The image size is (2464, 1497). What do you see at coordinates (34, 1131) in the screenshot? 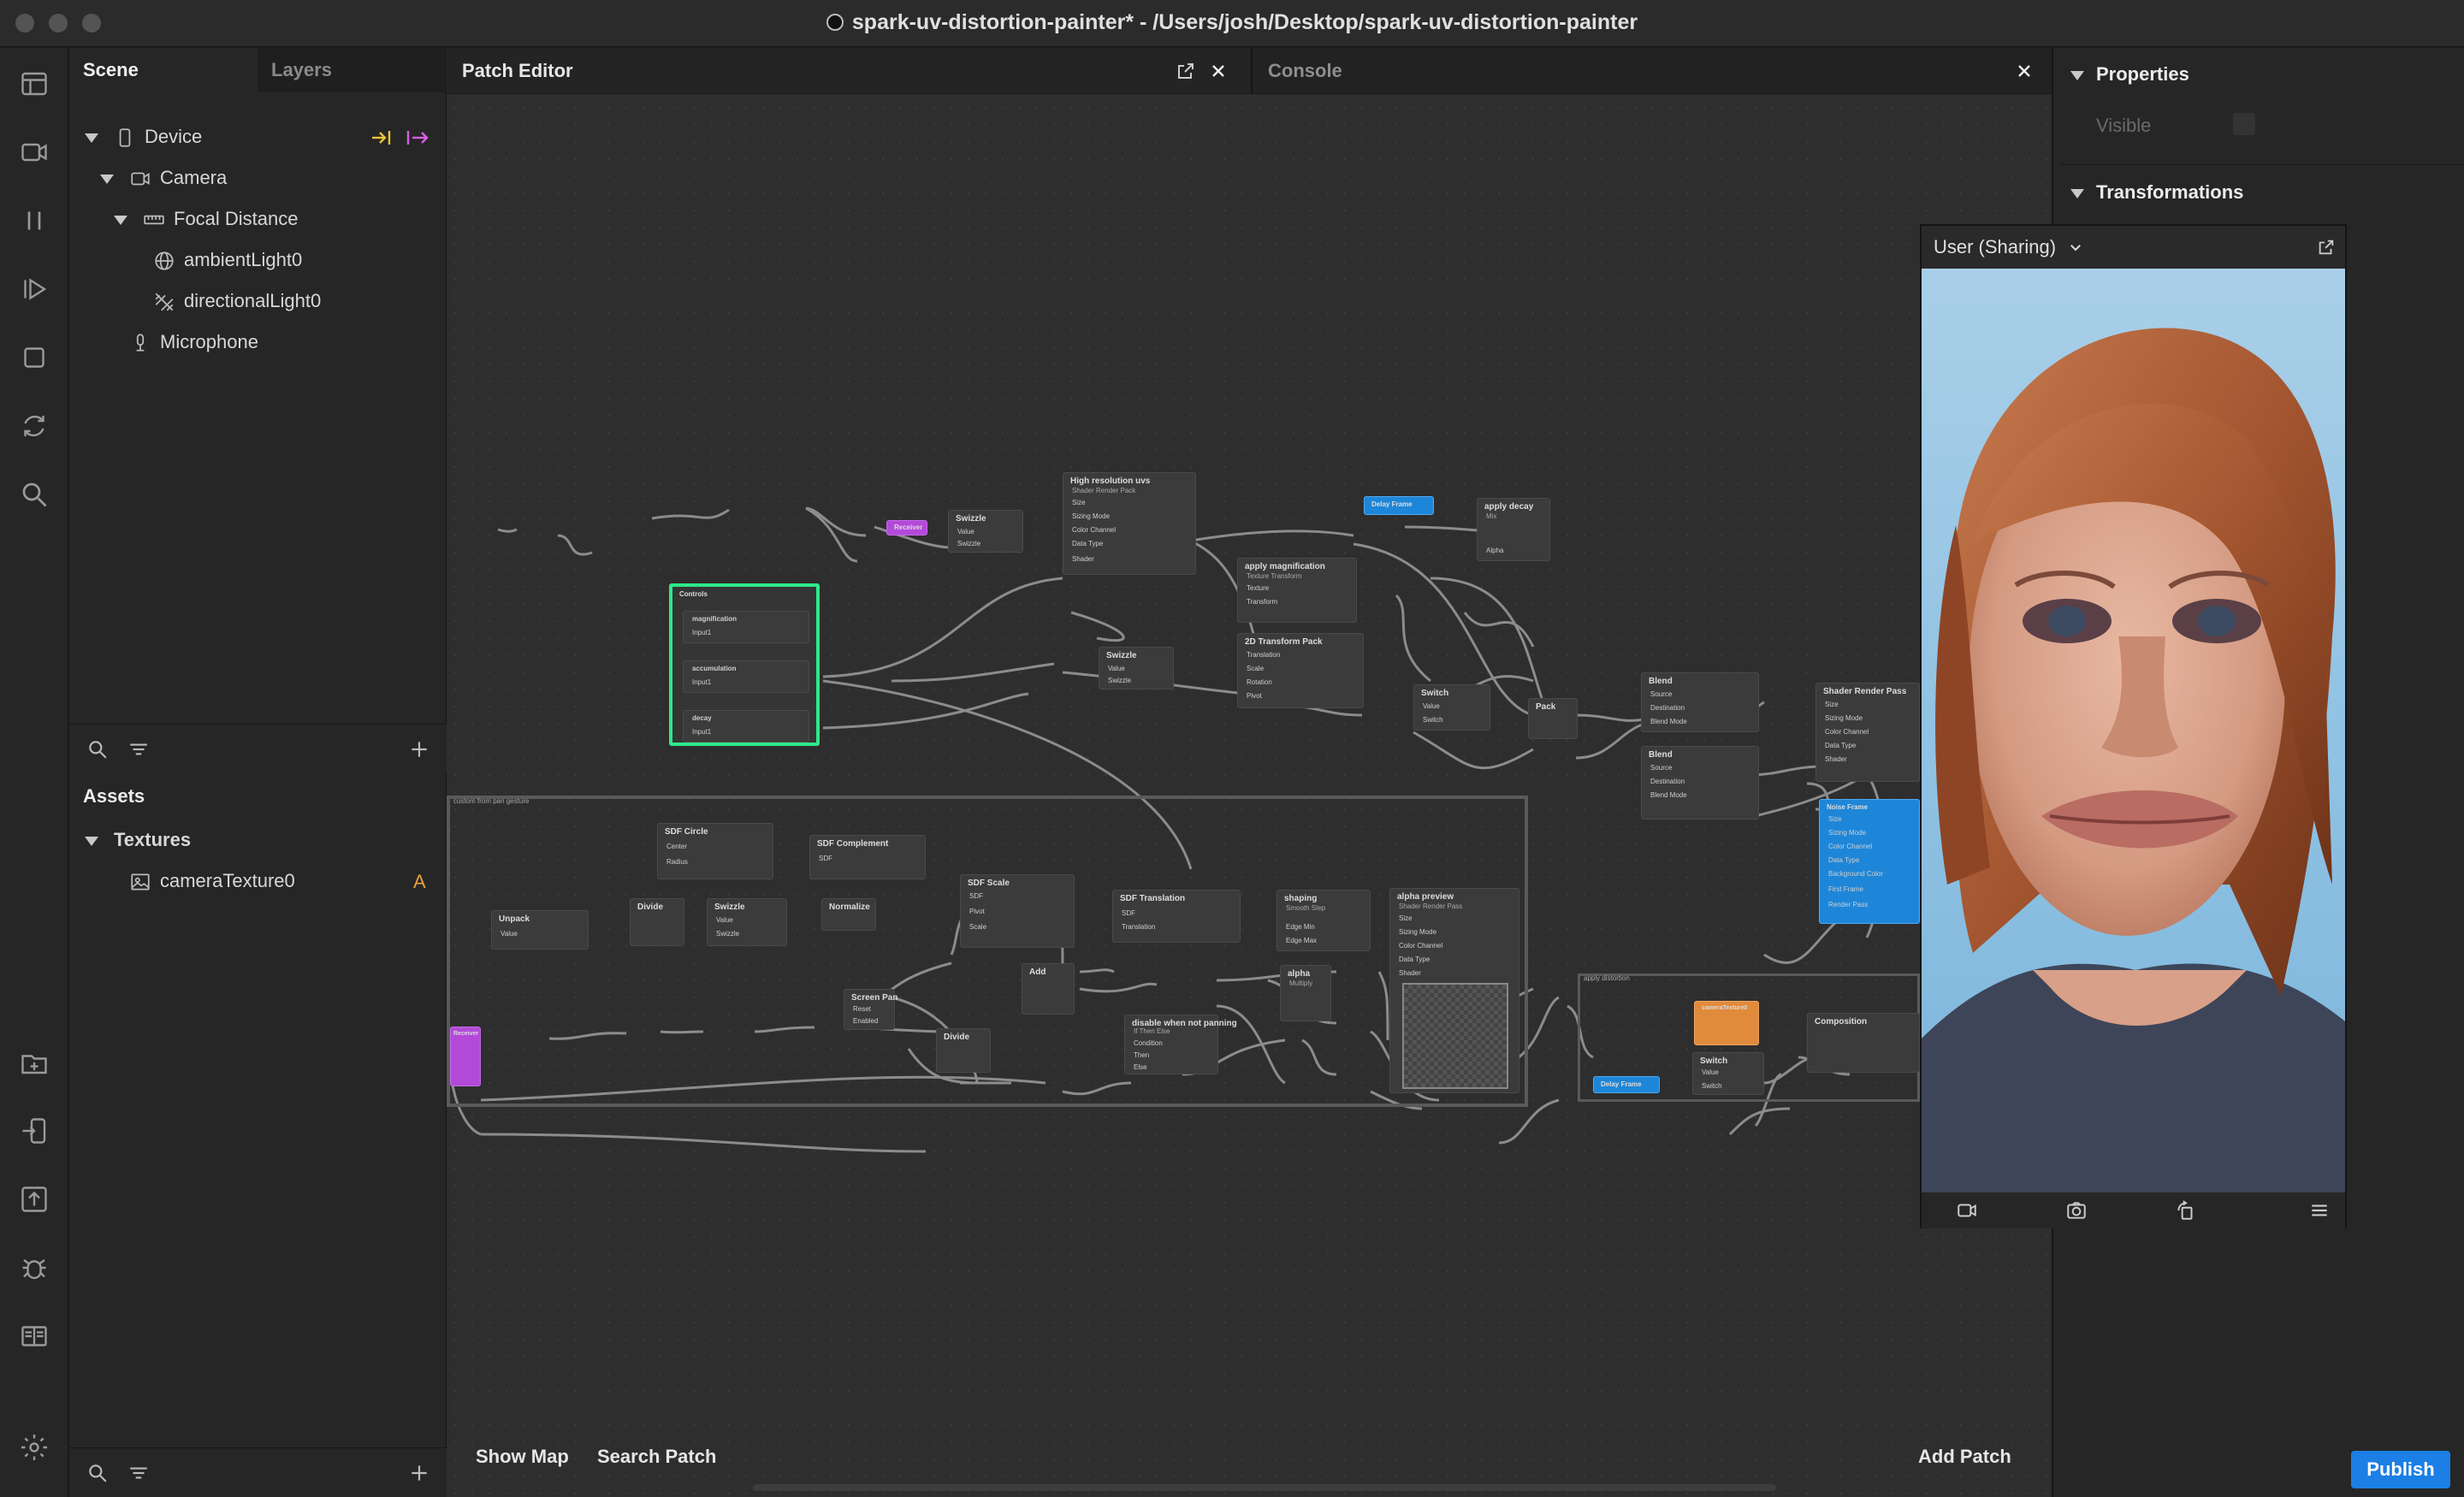
I see `device-icon` at bounding box center [34, 1131].